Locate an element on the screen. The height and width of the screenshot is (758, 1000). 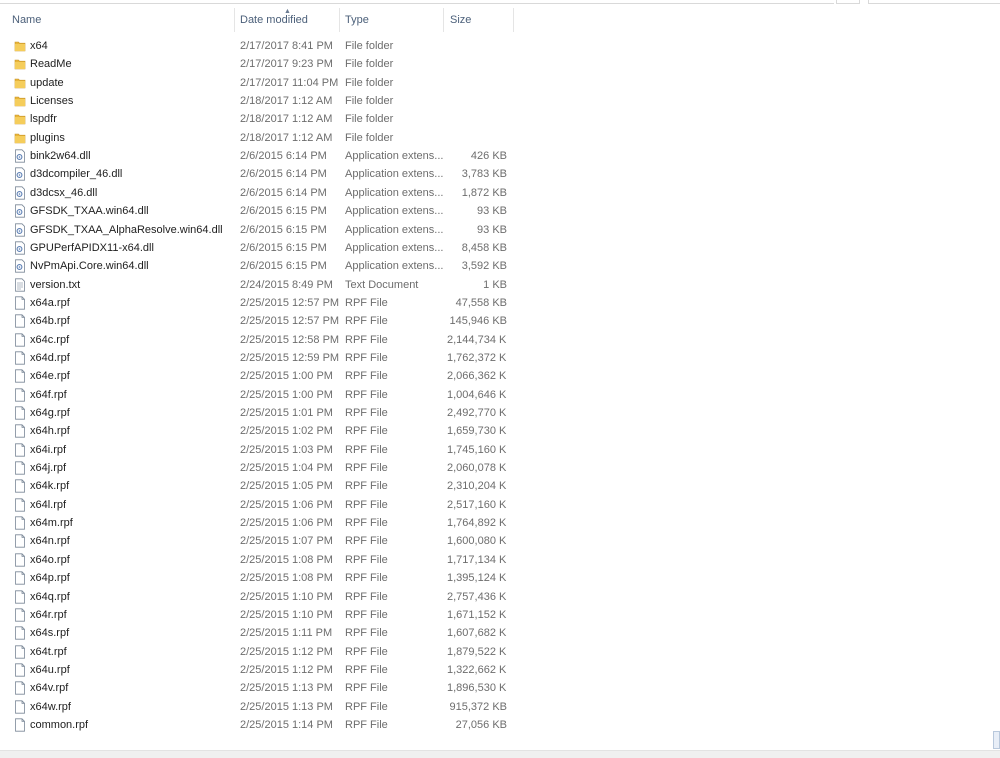
column-header: Name Date modified ▲ Type Size is located at coordinates (500, 20).